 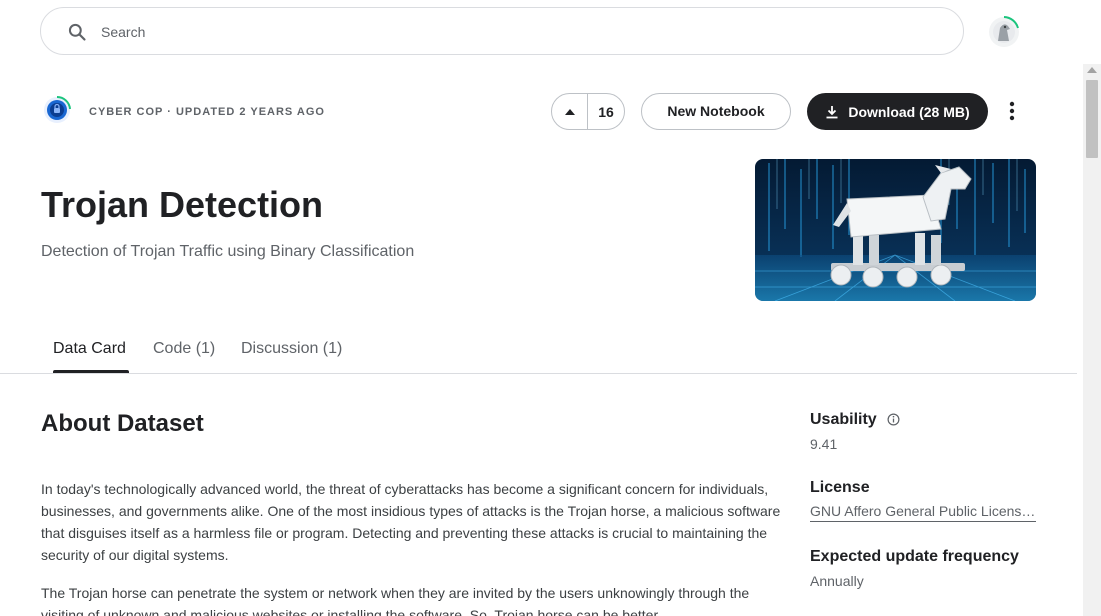 What do you see at coordinates (840, 487) in the screenshot?
I see `license-label: License` at bounding box center [840, 487].